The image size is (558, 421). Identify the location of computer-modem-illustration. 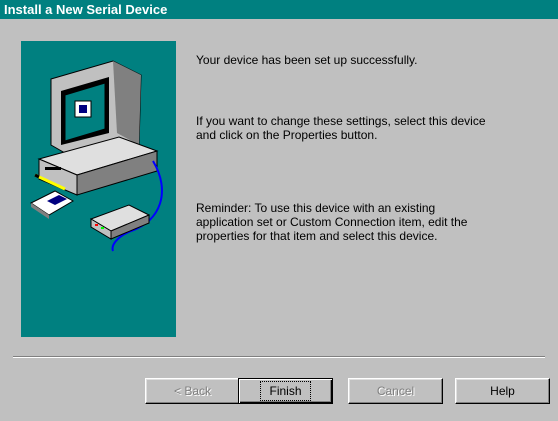
(96, 156).